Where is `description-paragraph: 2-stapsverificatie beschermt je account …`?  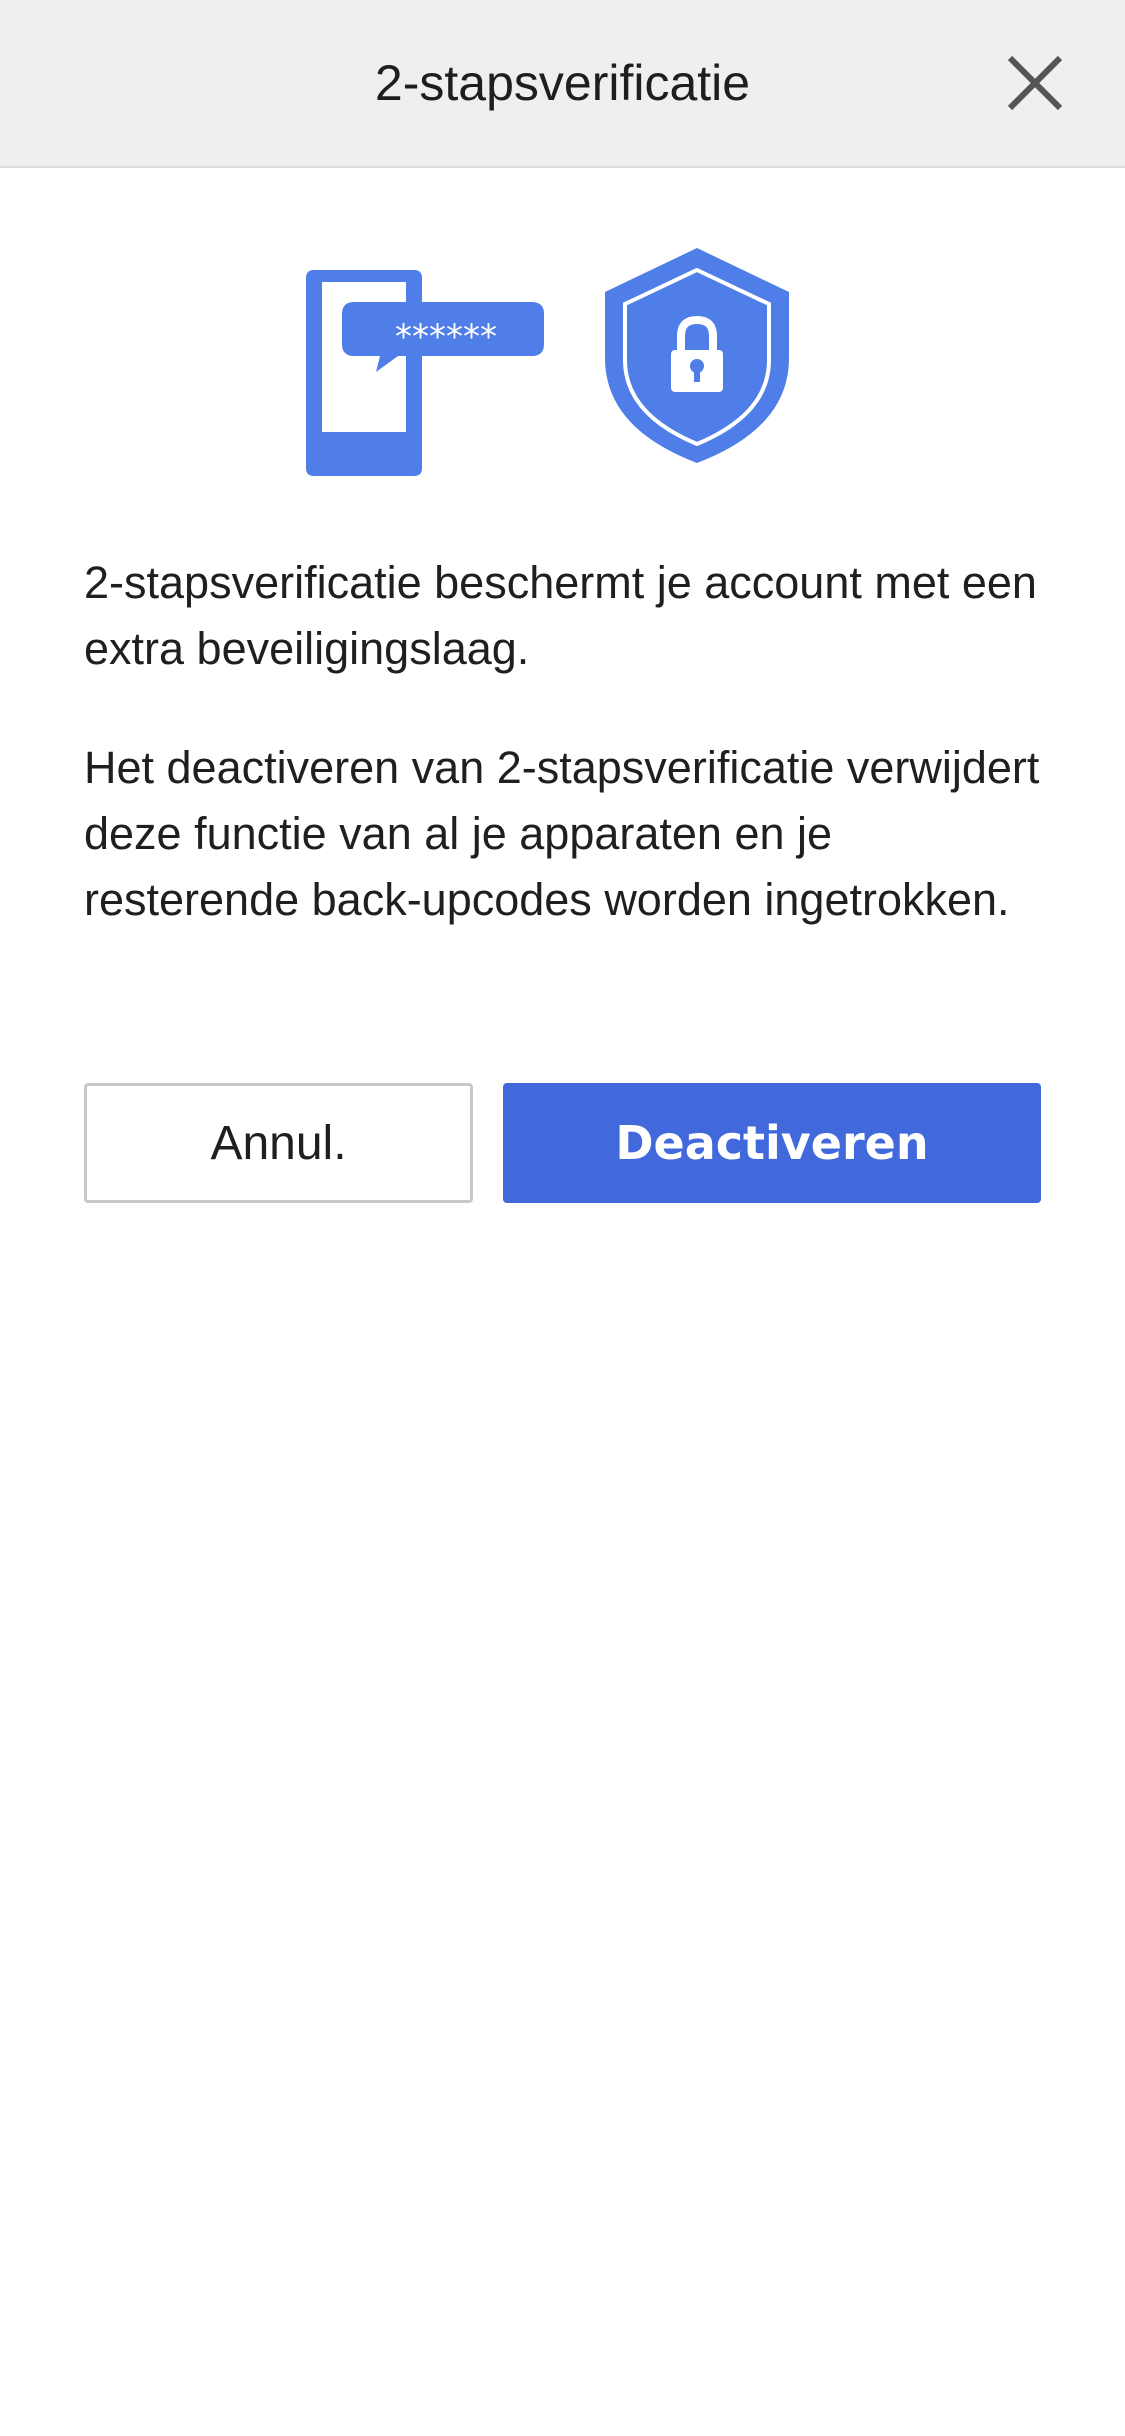 description-paragraph: 2-stapsverificatie beschermt je account … is located at coordinates (560, 615).